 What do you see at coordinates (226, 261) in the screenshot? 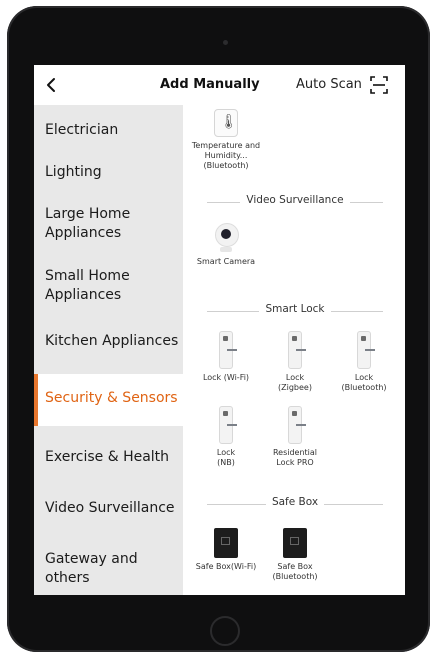
I see `device-label: Smart Camera` at bounding box center [226, 261].